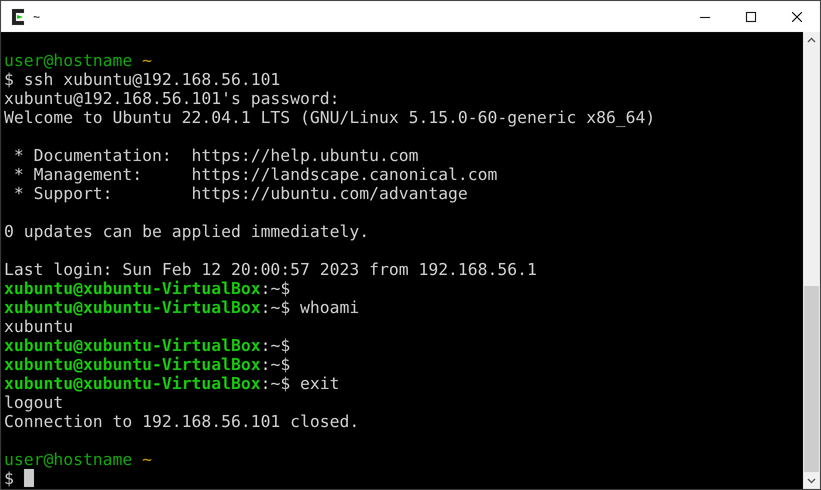 The image size is (821, 490). Describe the element at coordinates (797, 17) in the screenshot. I see `close-icon` at that location.